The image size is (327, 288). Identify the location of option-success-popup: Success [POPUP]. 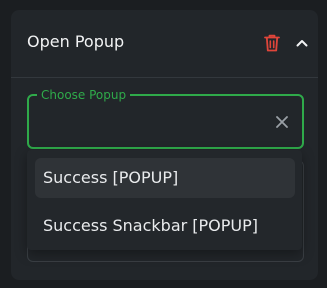
(165, 178).